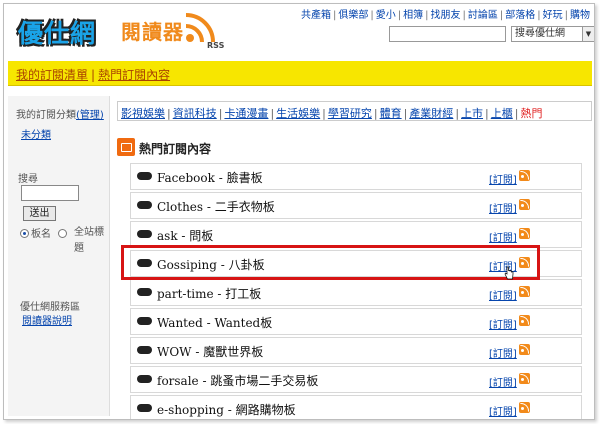 This screenshot has width=600, height=424. I want to click on board-name: Clothes - 二手衣物板, so click(216, 206).